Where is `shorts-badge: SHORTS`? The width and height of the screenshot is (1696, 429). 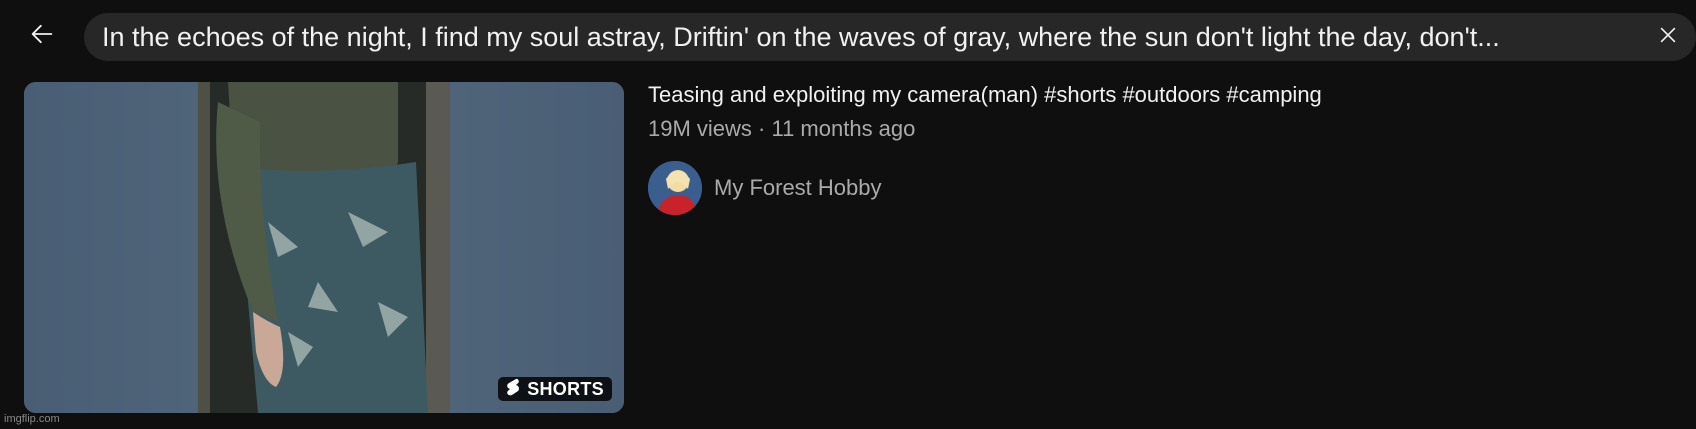
shorts-badge: SHORTS is located at coordinates (555, 389).